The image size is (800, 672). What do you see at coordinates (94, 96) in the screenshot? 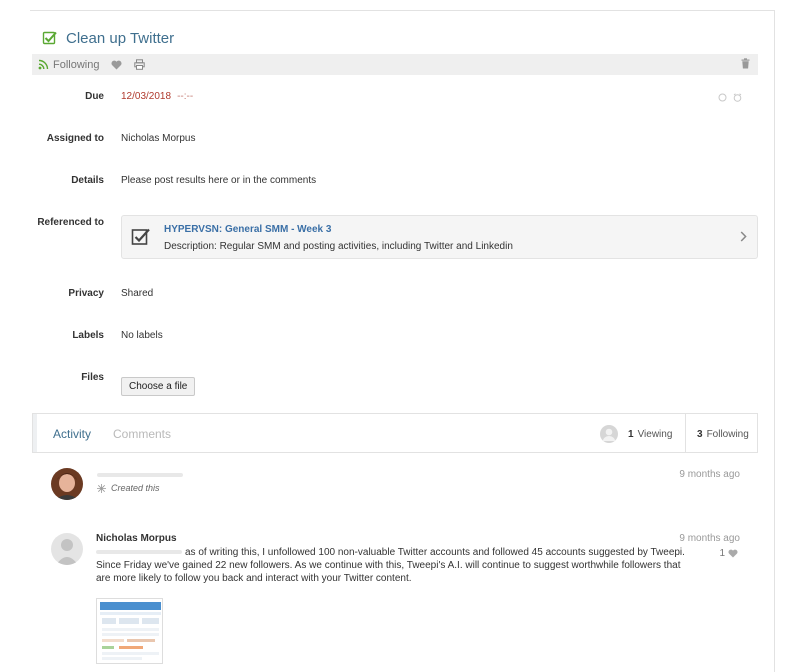
I see `due-label: Due` at bounding box center [94, 96].